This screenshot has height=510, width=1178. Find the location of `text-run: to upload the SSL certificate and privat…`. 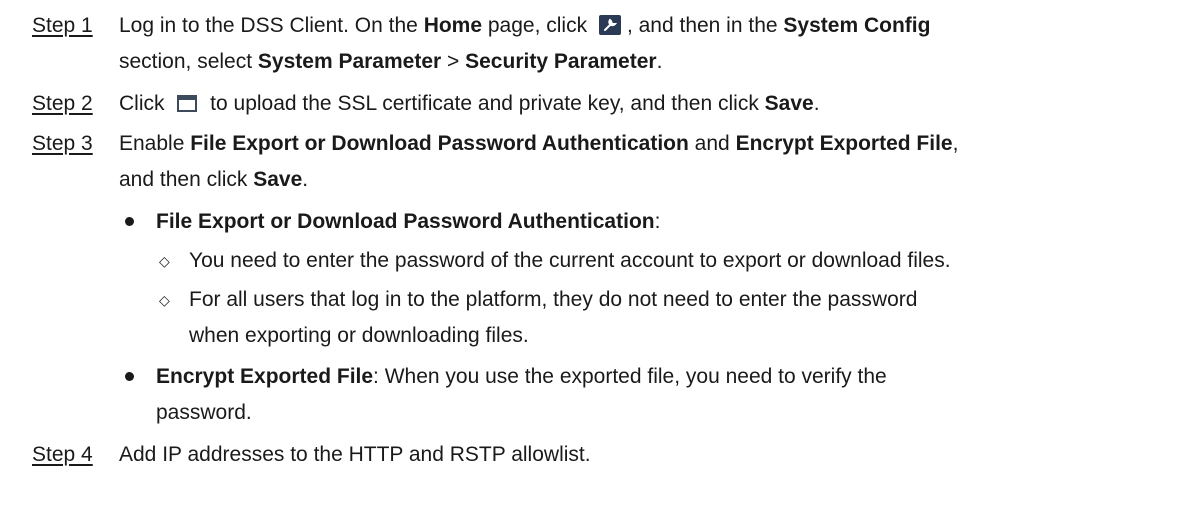

text-run: to upload the SSL certificate and privat… is located at coordinates (484, 103).